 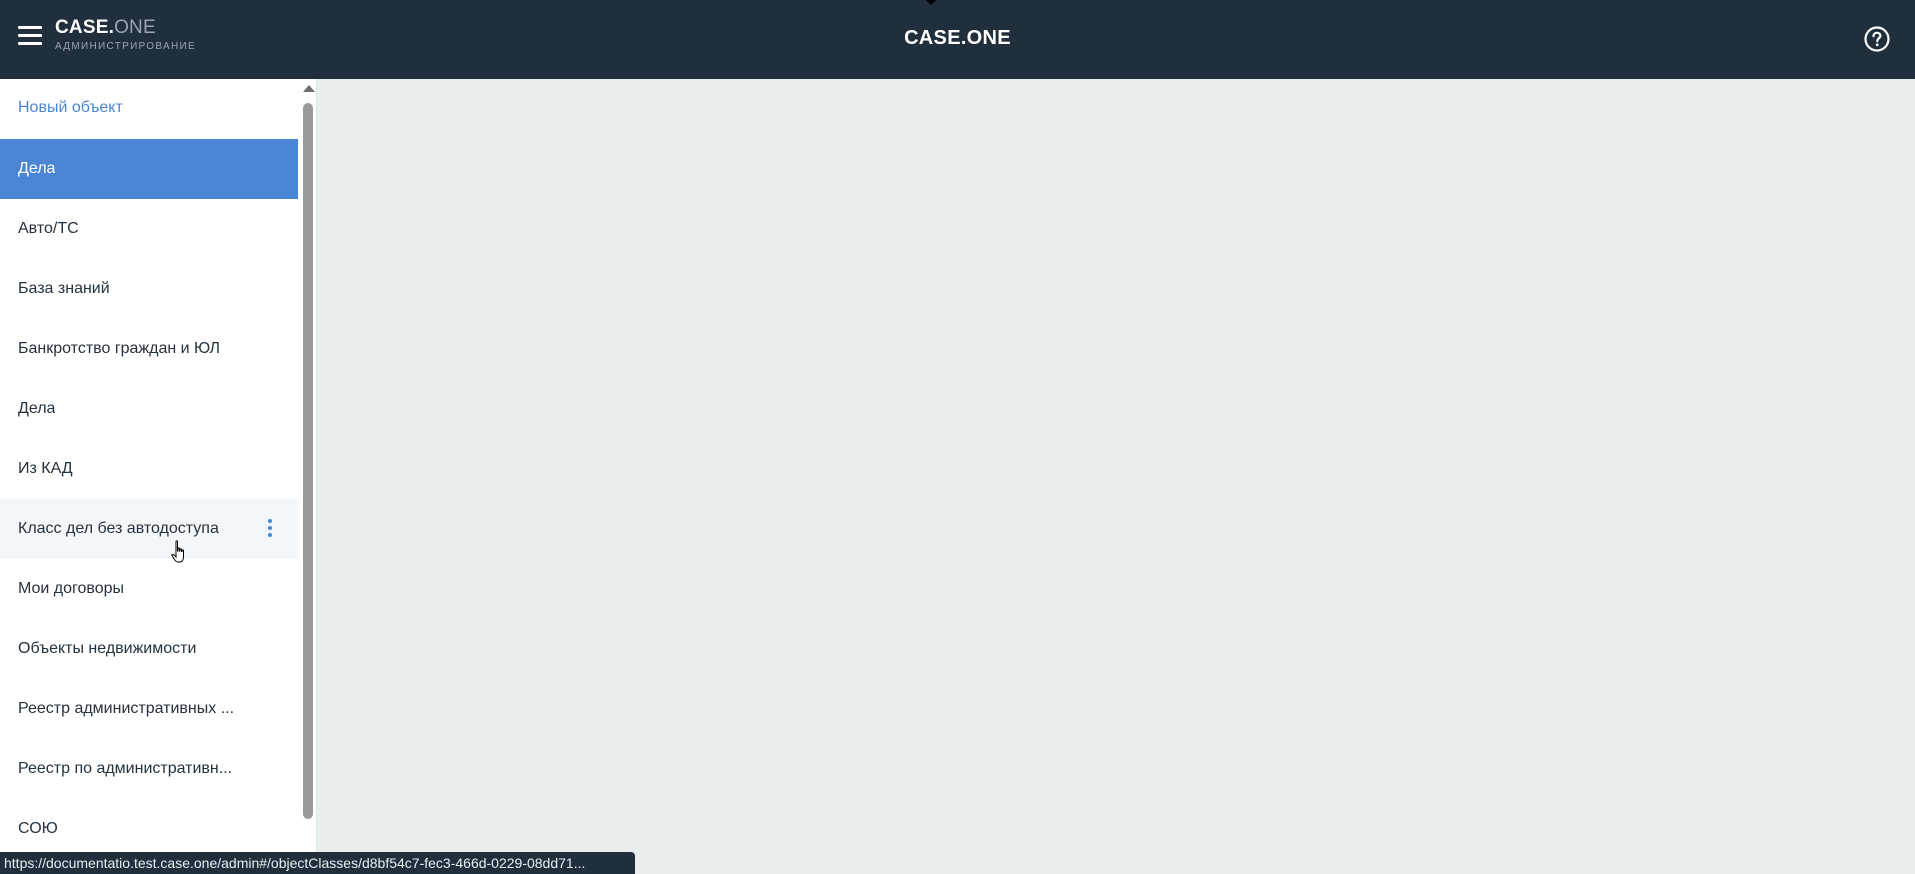 I want to click on sidebar-item-no-autoaccess: Класс дел без автодоступа, so click(x=149, y=529).